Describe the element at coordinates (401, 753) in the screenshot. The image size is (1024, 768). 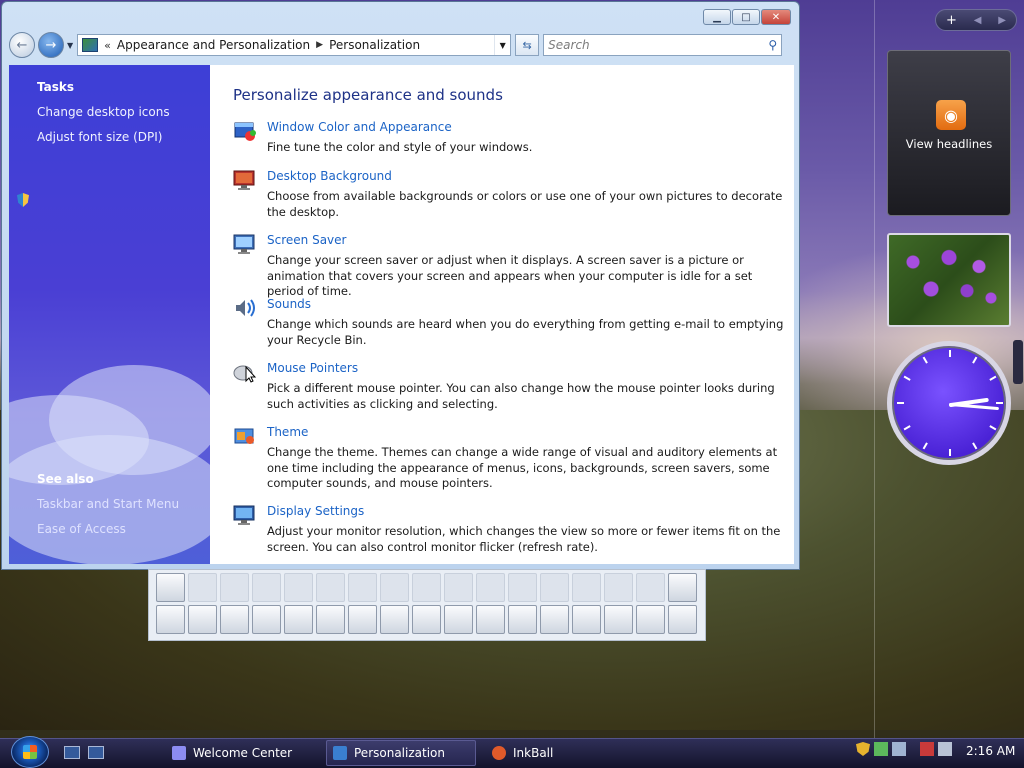
I see `taskbar-personalization: Personalization` at that location.